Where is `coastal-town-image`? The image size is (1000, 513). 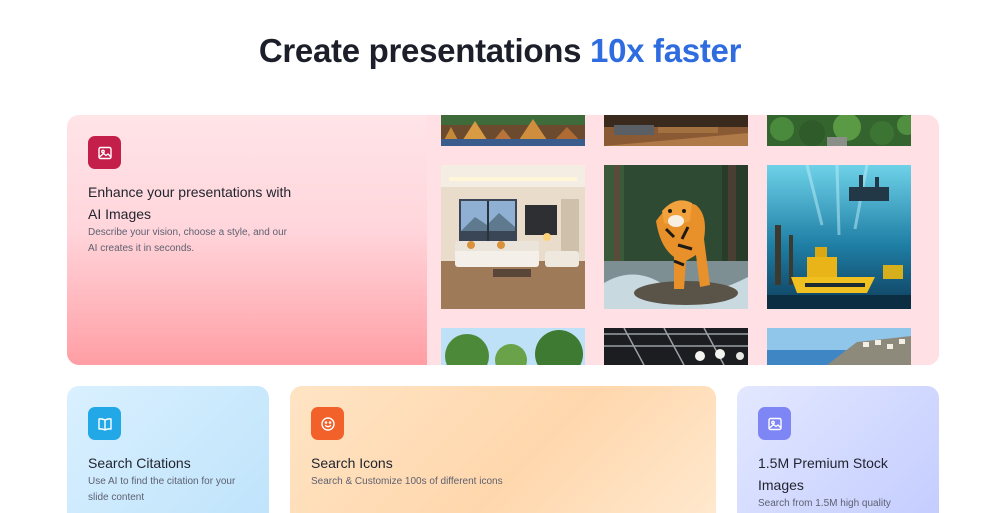 coastal-town-image is located at coordinates (839, 346).